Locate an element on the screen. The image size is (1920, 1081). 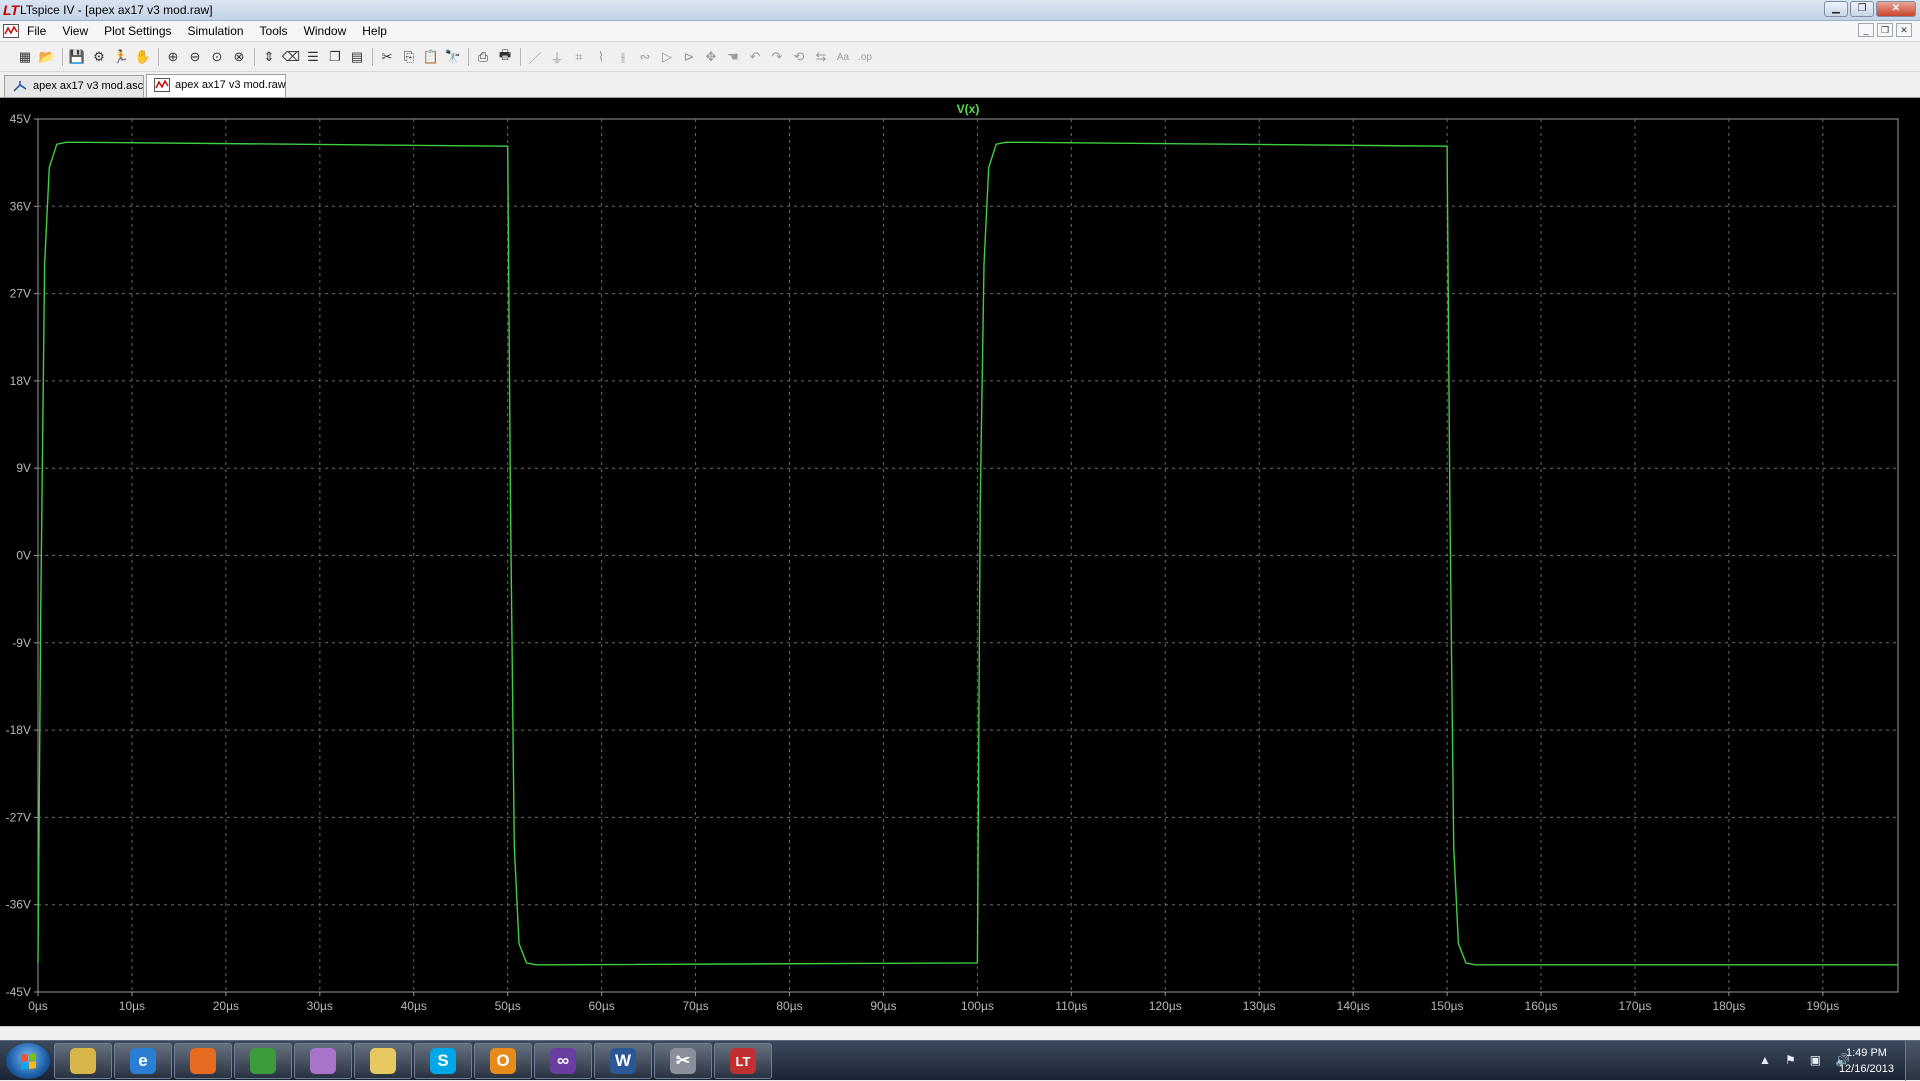
internet-explorer-icon: e is located at coordinates (143, 1061).